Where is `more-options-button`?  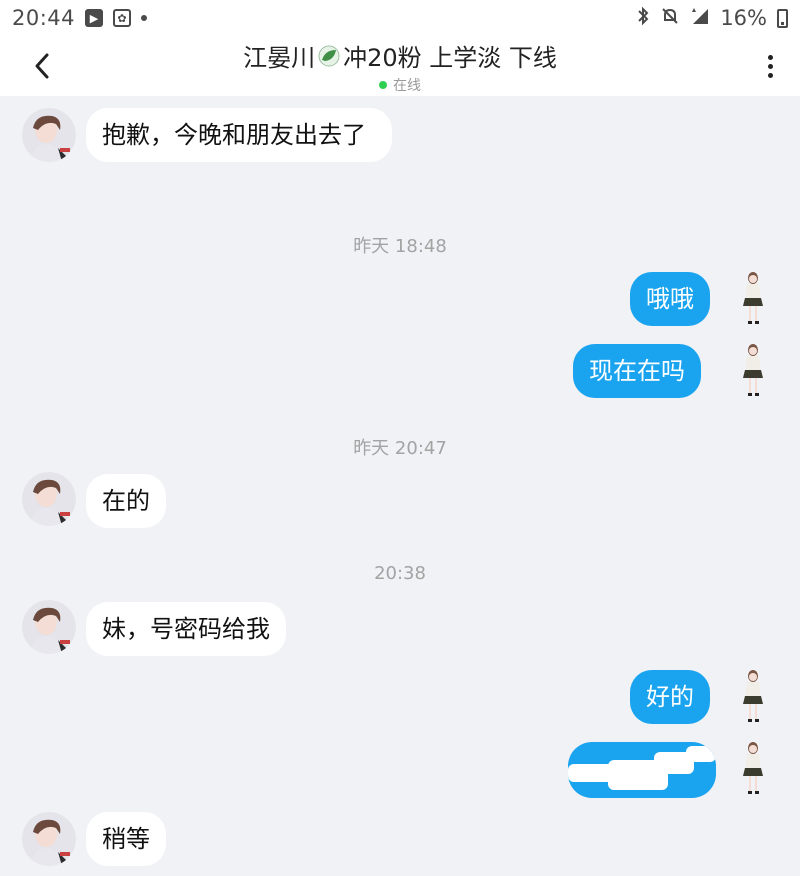
more-options-button is located at coordinates (770, 66).